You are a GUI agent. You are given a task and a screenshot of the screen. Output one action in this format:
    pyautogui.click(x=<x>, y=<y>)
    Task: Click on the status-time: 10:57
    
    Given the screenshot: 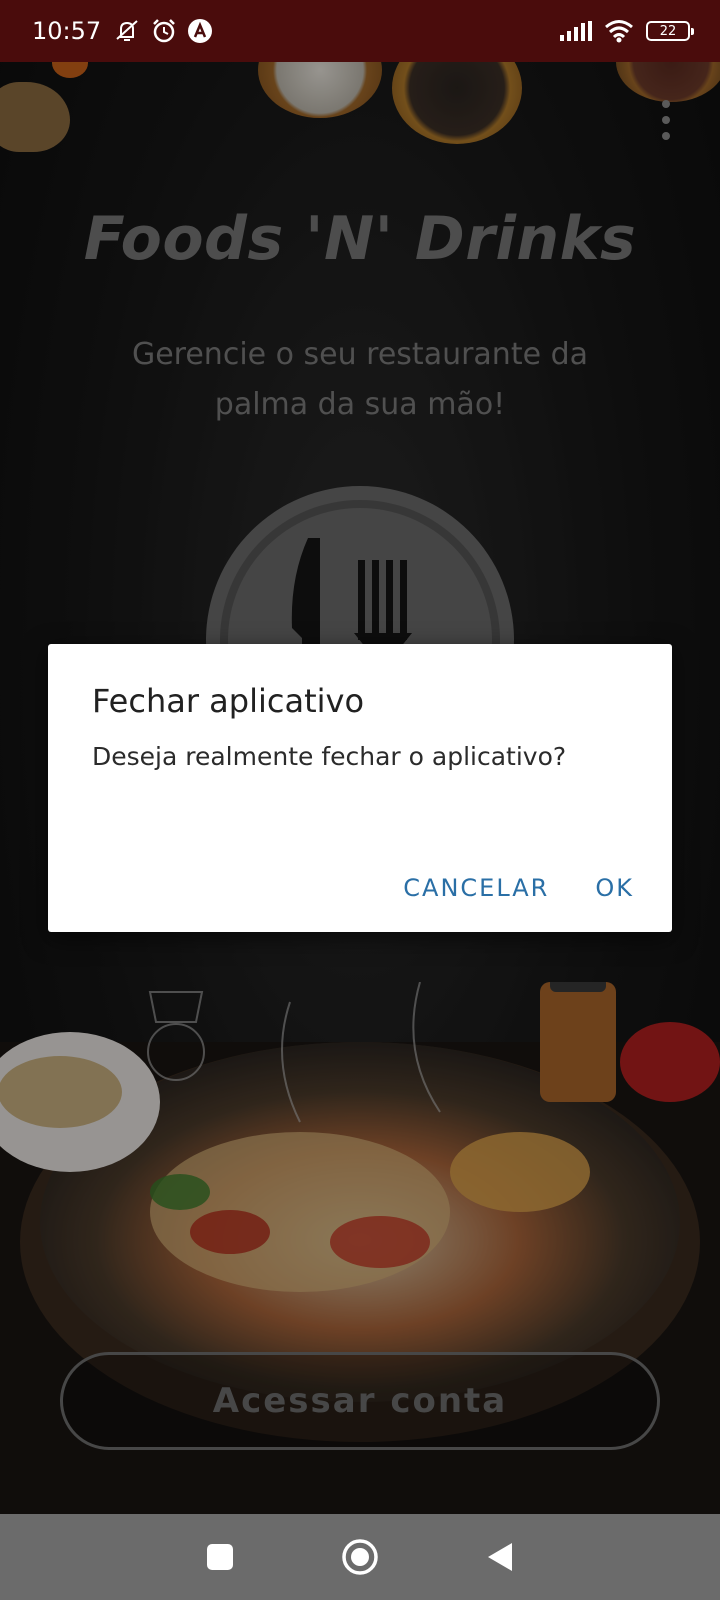 What is the action you would take?
    pyautogui.click(x=67, y=31)
    